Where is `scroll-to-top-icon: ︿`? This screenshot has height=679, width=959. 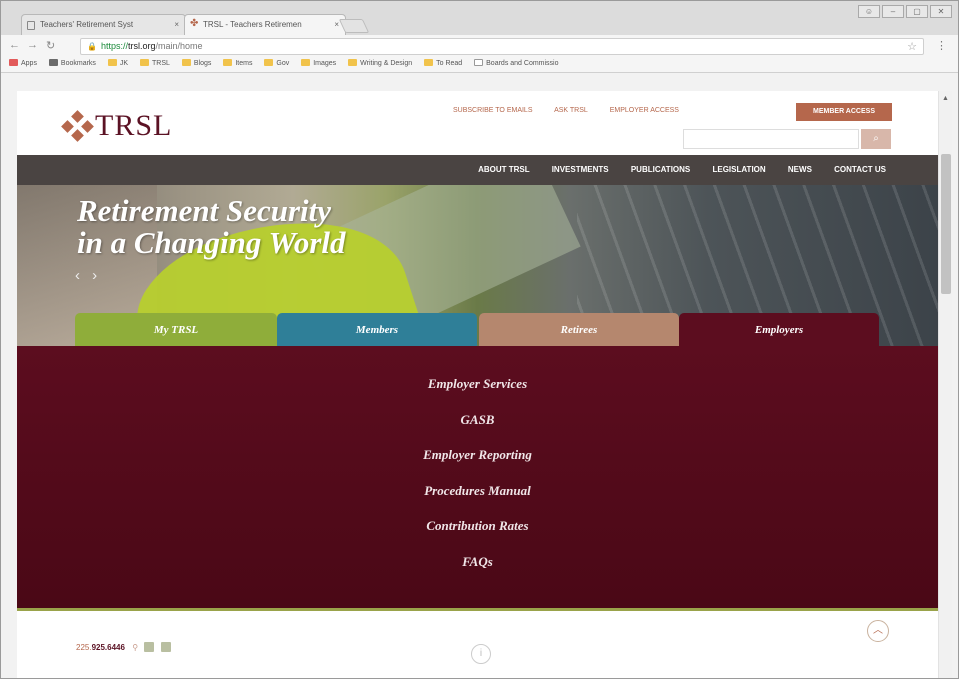
scroll-to-top-icon: ︿ is located at coordinates (878, 631).